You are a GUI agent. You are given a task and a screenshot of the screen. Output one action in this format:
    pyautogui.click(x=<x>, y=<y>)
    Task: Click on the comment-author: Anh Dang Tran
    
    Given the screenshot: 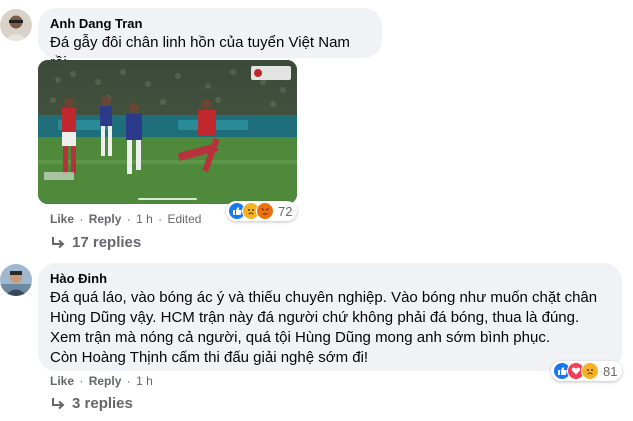 What is the action you would take?
    pyautogui.click(x=210, y=24)
    